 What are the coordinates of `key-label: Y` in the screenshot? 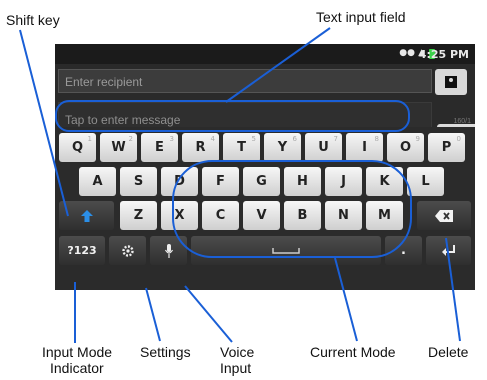 It's located at (282, 147).